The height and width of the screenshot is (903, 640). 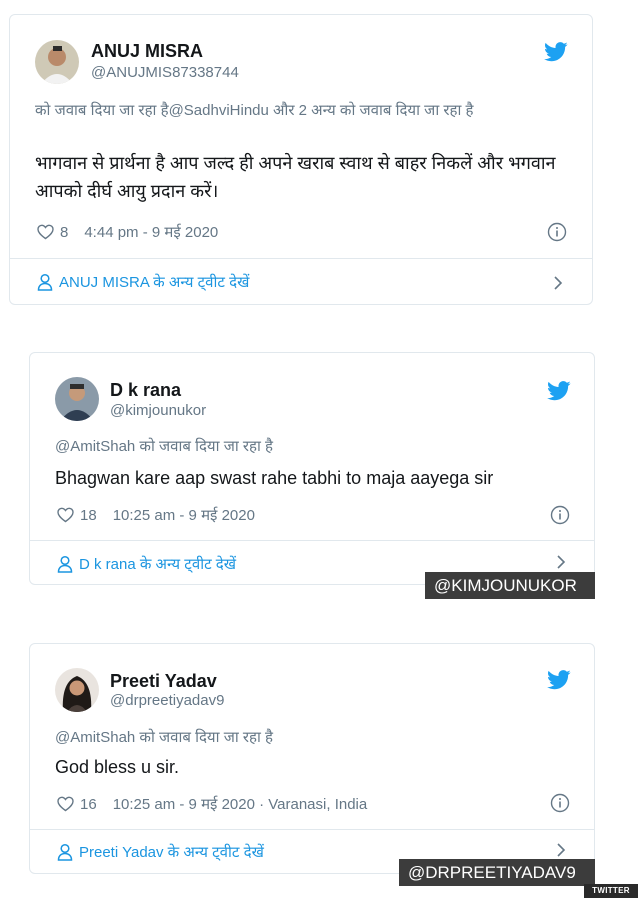 I want to click on tweet-text: God bless u sir., so click(x=117, y=767).